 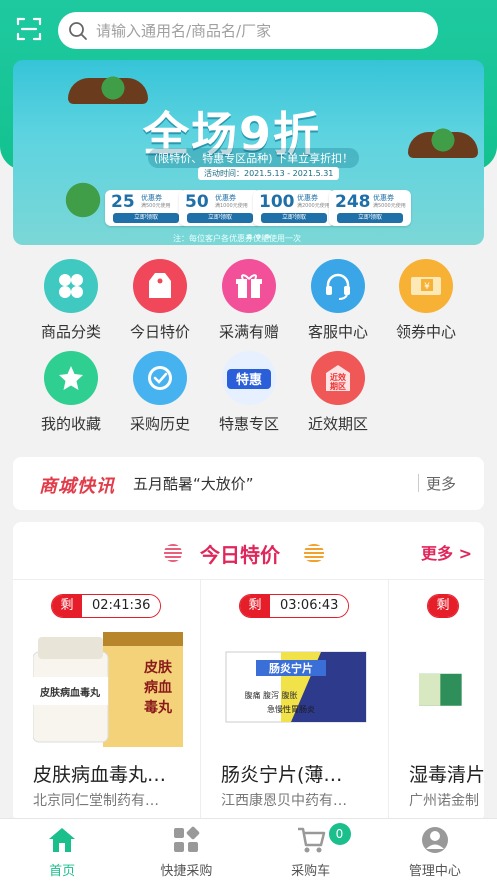 What do you see at coordinates (62, 840) in the screenshot?
I see `home-icon` at bounding box center [62, 840].